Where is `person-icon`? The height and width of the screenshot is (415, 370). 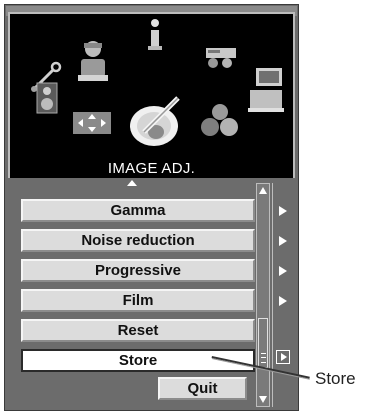
person-icon is located at coordinates (93, 61).